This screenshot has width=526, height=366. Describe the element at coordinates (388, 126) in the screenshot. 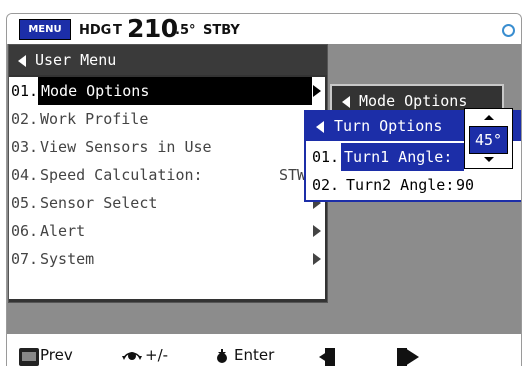

I see `turn-options-title: Turn Options` at that location.